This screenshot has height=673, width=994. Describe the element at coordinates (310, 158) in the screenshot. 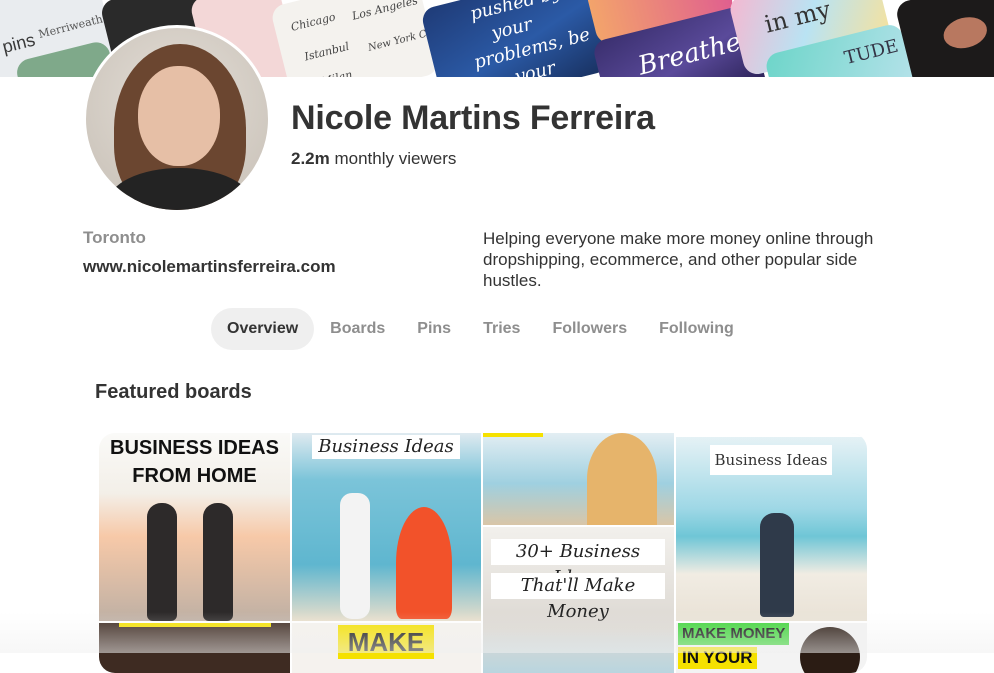

I see `monthly-viewers-count: 2.2m` at that location.